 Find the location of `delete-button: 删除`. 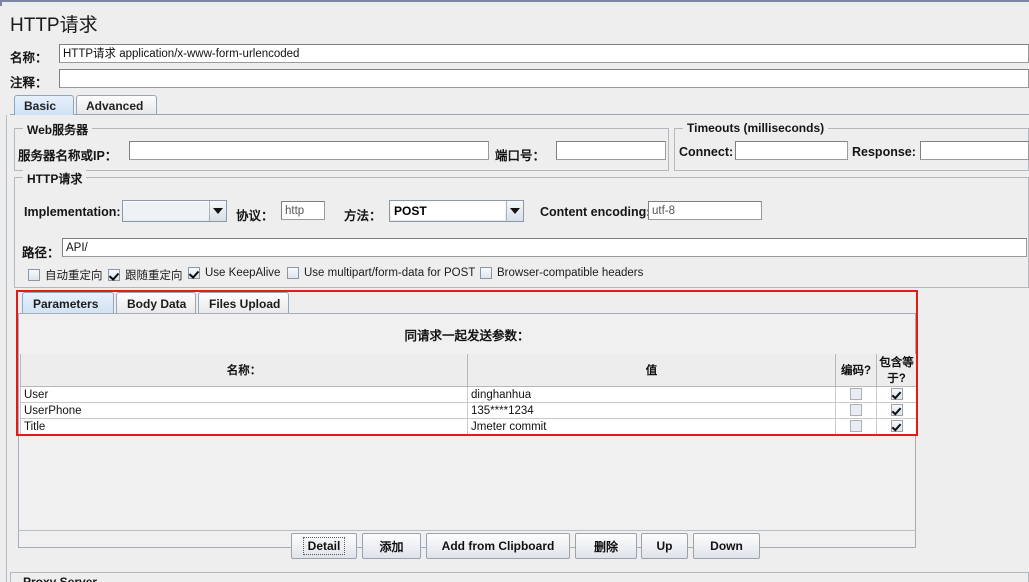

delete-button: 删除 is located at coordinates (606, 546).